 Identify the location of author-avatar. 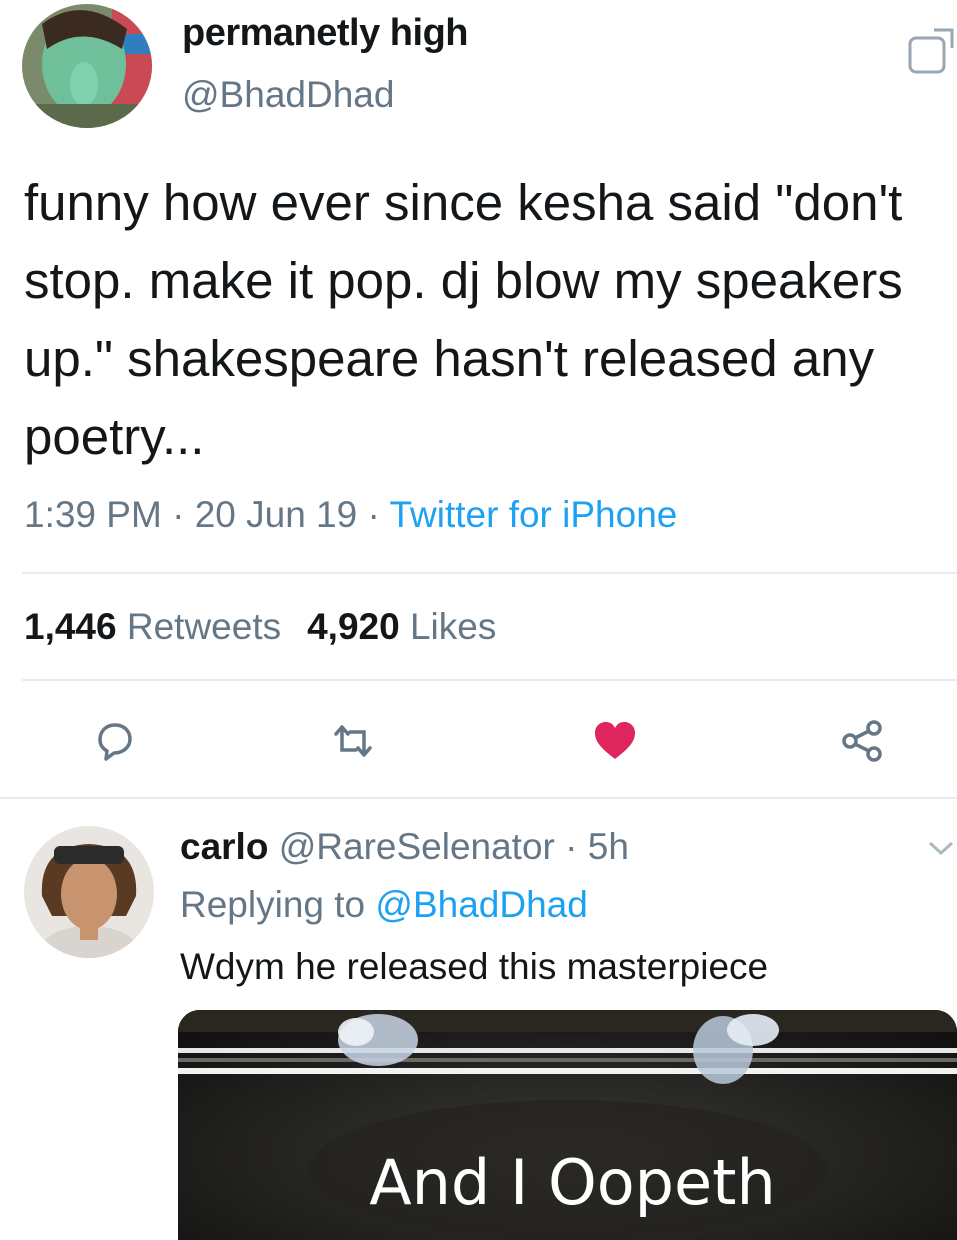
(87, 66).